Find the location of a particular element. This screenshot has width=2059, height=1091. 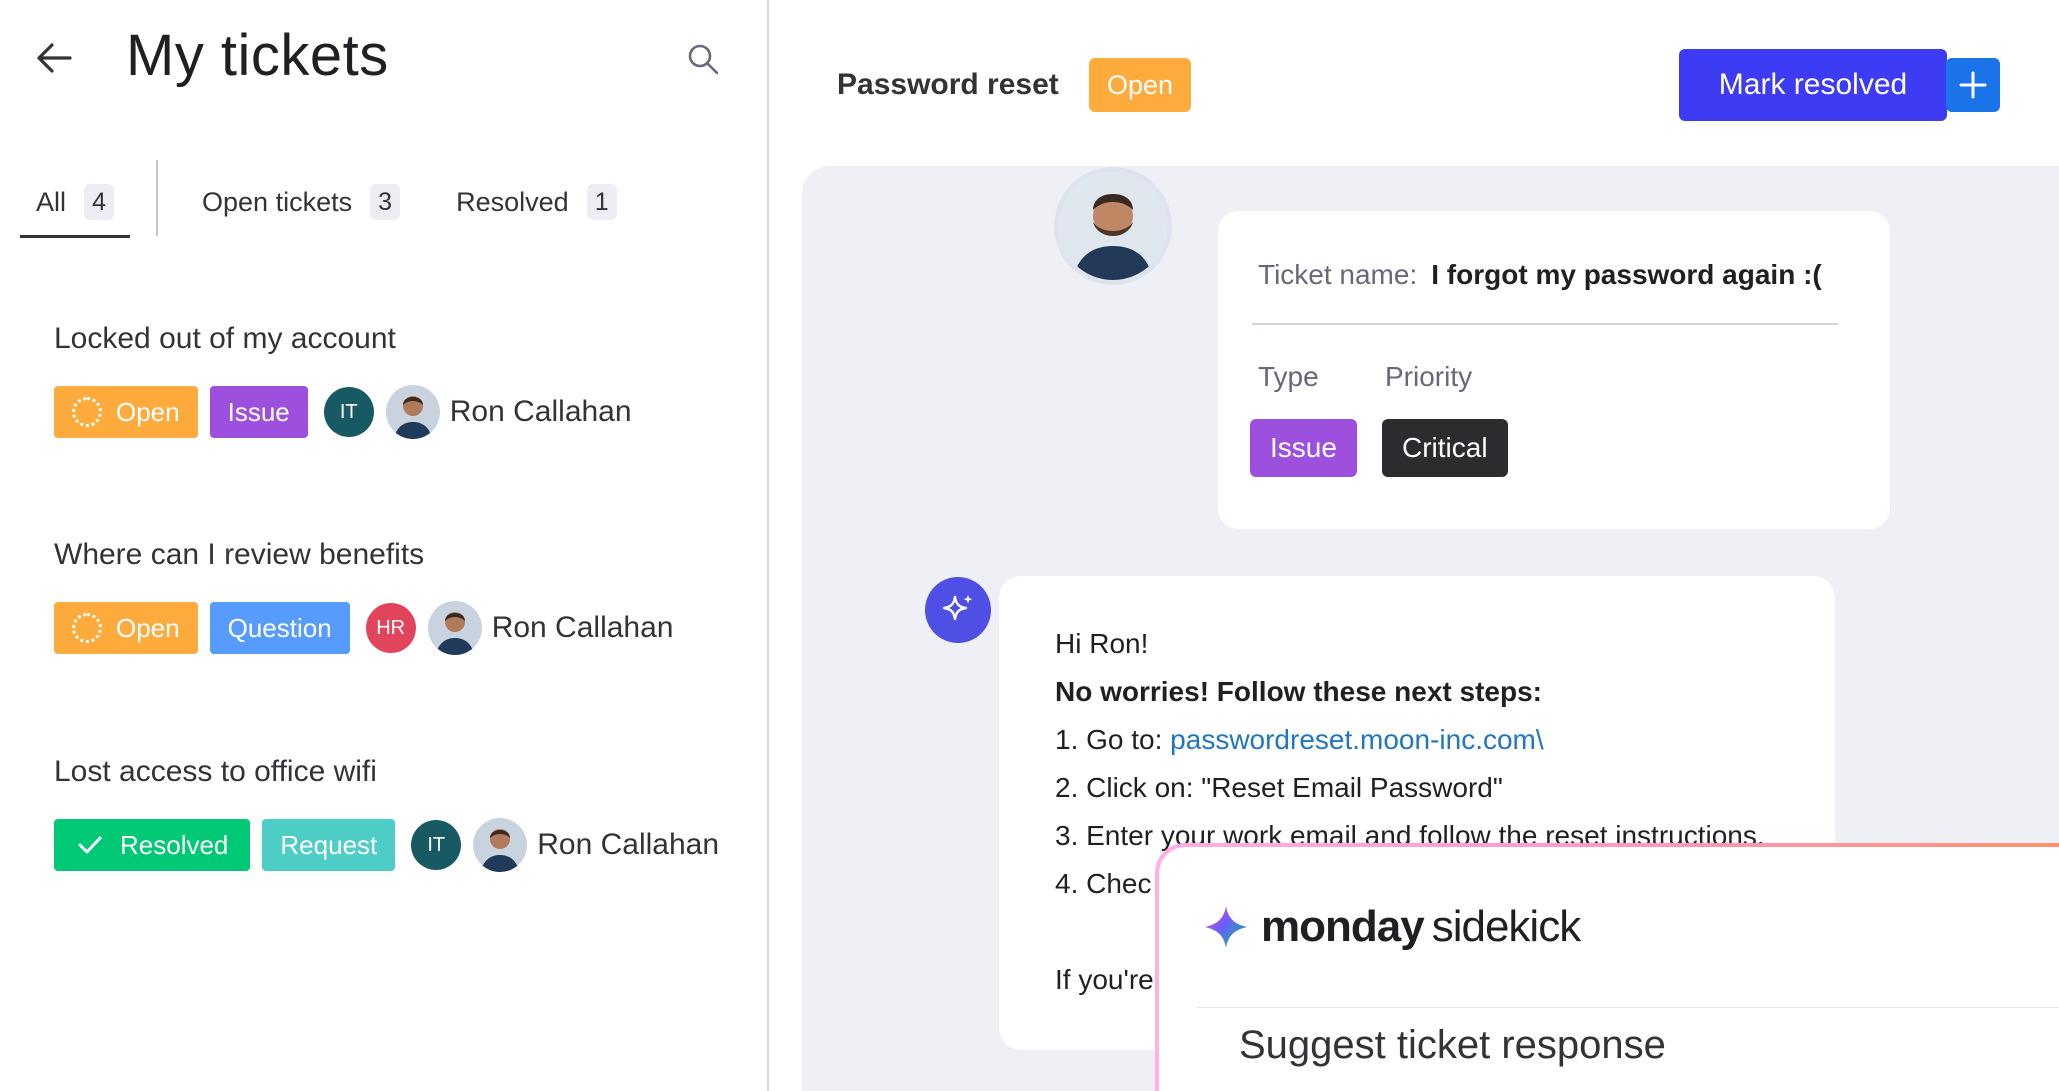

tab-count: 3 is located at coordinates (385, 202).